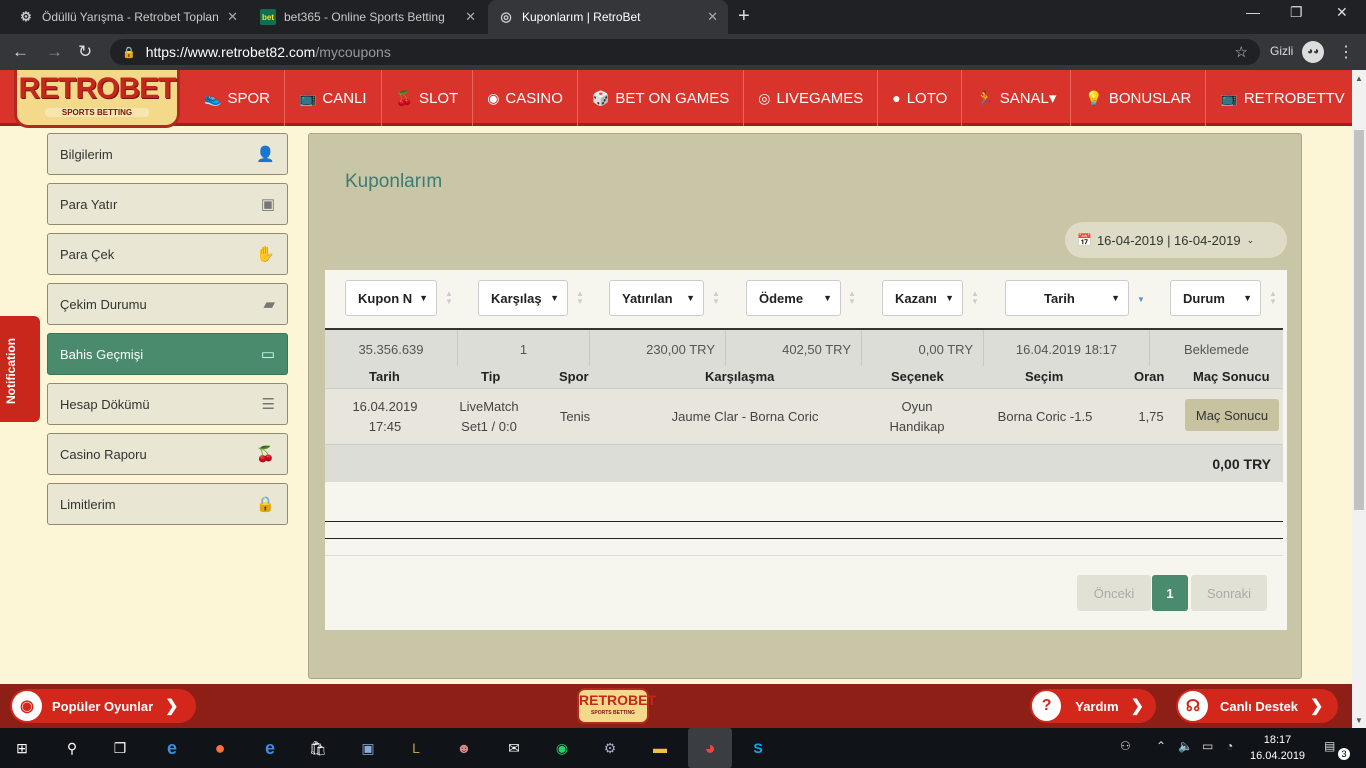 This screenshot has width=1366, height=768. I want to click on nav-item-0: 👟 SPOR, so click(237, 98).